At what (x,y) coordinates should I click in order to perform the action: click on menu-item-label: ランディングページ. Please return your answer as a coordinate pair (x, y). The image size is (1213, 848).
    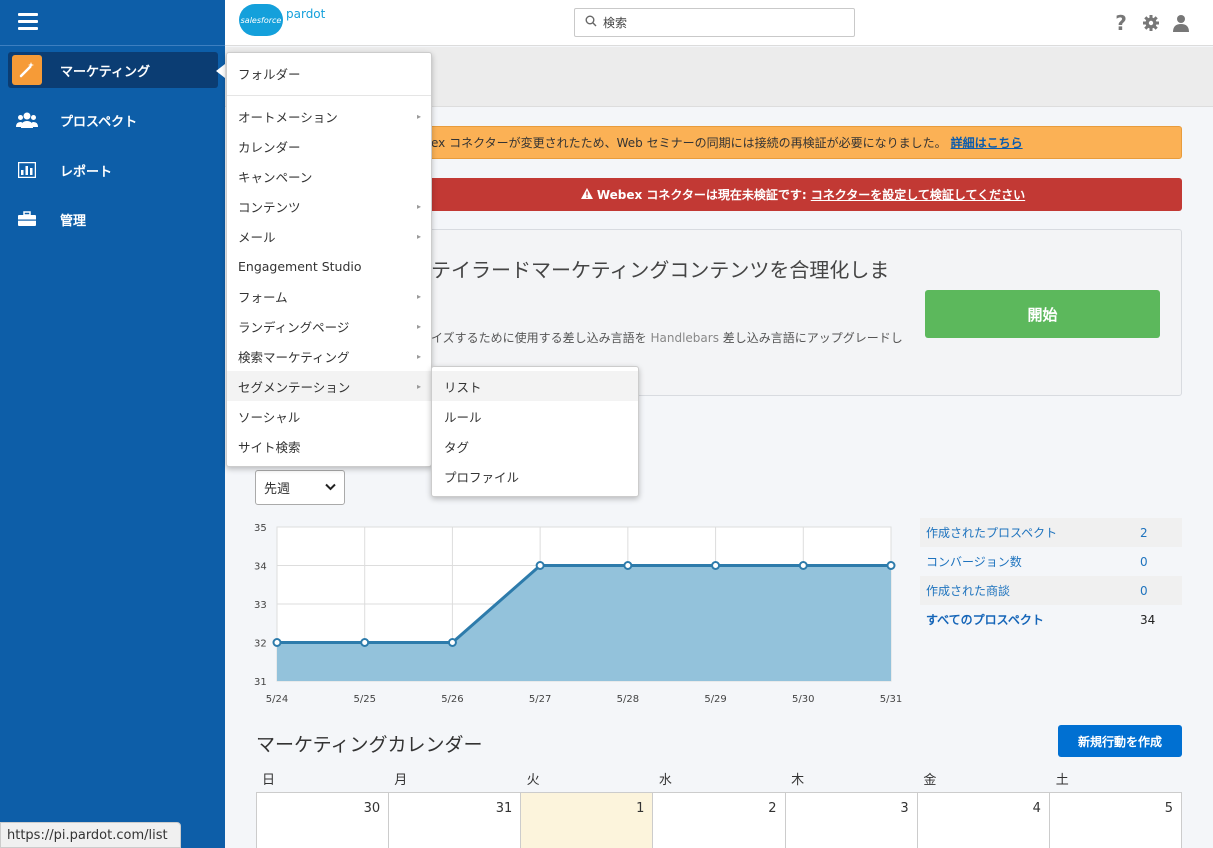
    Looking at the image, I should click on (294, 327).